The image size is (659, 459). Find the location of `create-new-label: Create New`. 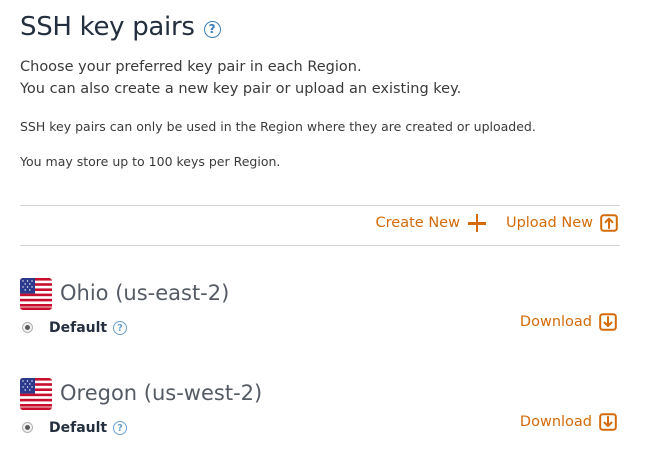

create-new-label: Create New is located at coordinates (417, 223).